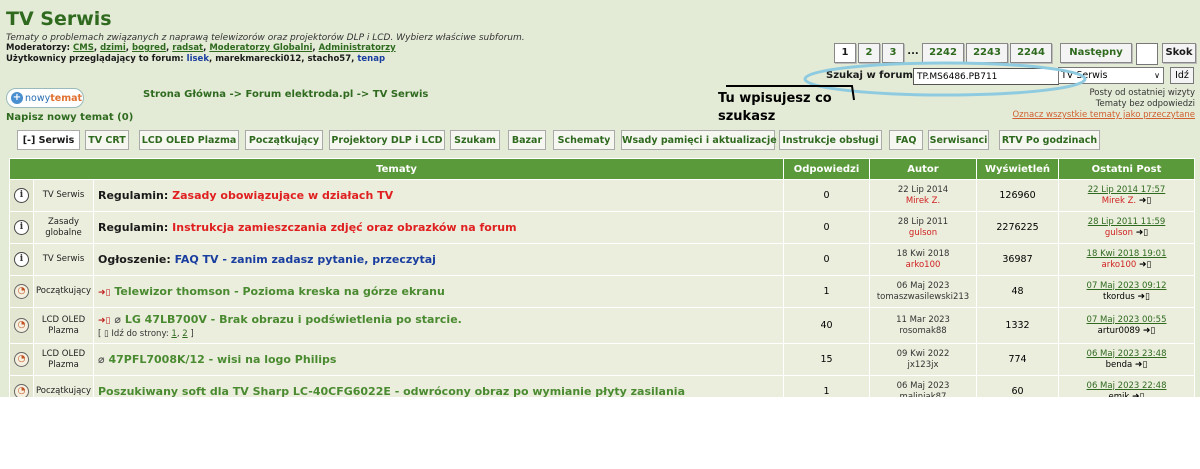 The height and width of the screenshot is (469, 1200). What do you see at coordinates (1119, 365) in the screenshot?
I see `last-post-user-link: benda` at bounding box center [1119, 365].